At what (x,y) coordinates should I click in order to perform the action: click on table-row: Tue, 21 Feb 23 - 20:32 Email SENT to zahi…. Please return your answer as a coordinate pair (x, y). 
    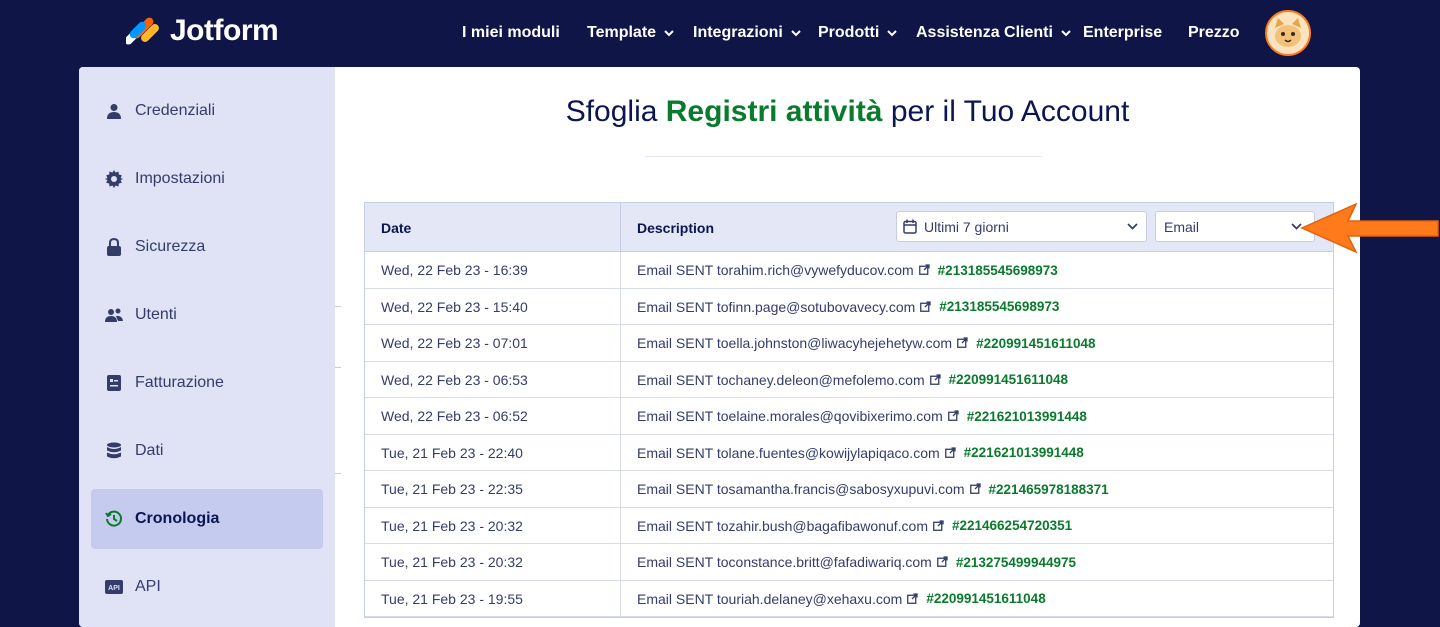
    Looking at the image, I should click on (849, 525).